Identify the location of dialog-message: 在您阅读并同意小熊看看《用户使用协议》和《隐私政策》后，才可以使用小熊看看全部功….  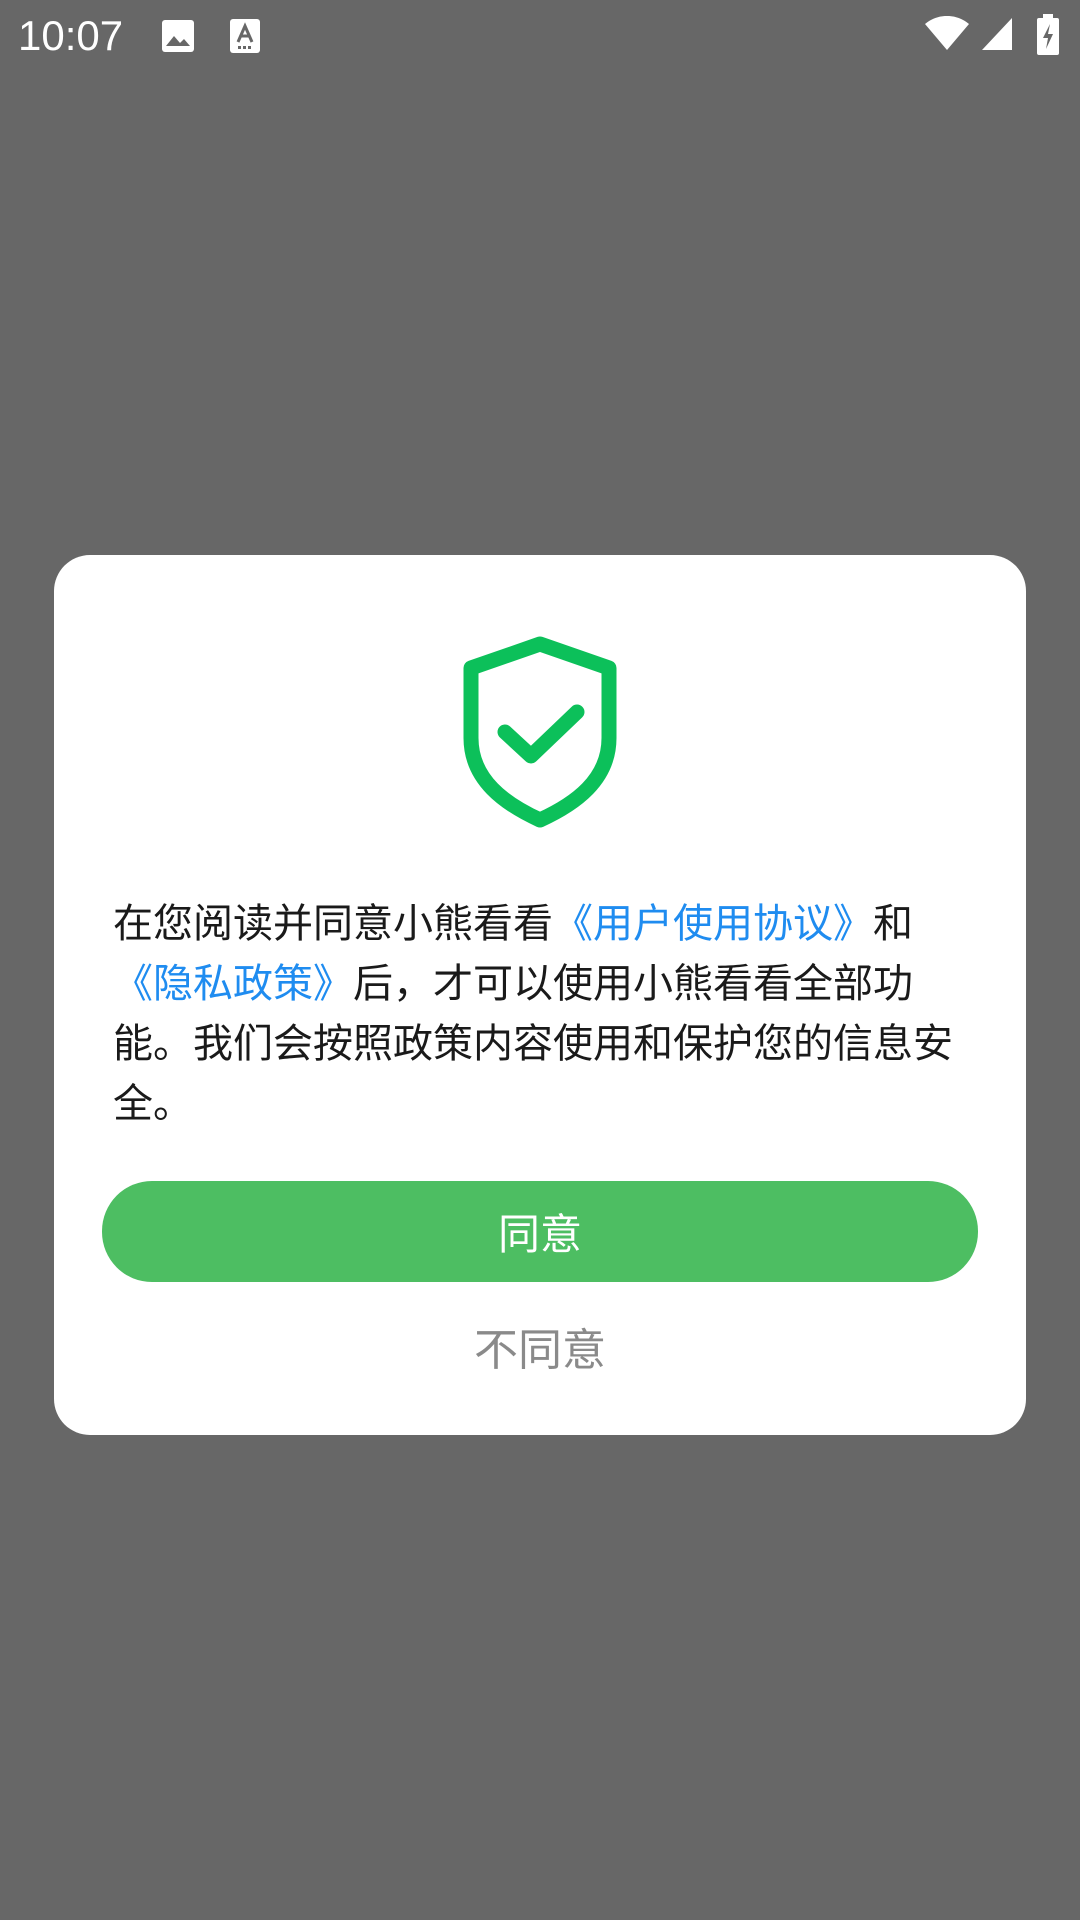
(543, 1014).